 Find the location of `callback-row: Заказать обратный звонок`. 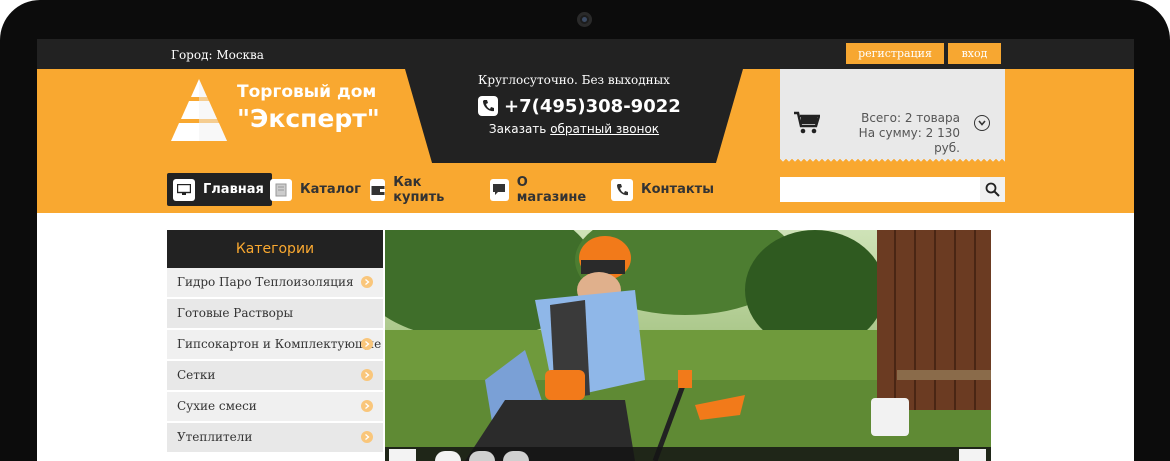

callback-row: Заказать обратный звонок is located at coordinates (574, 129).